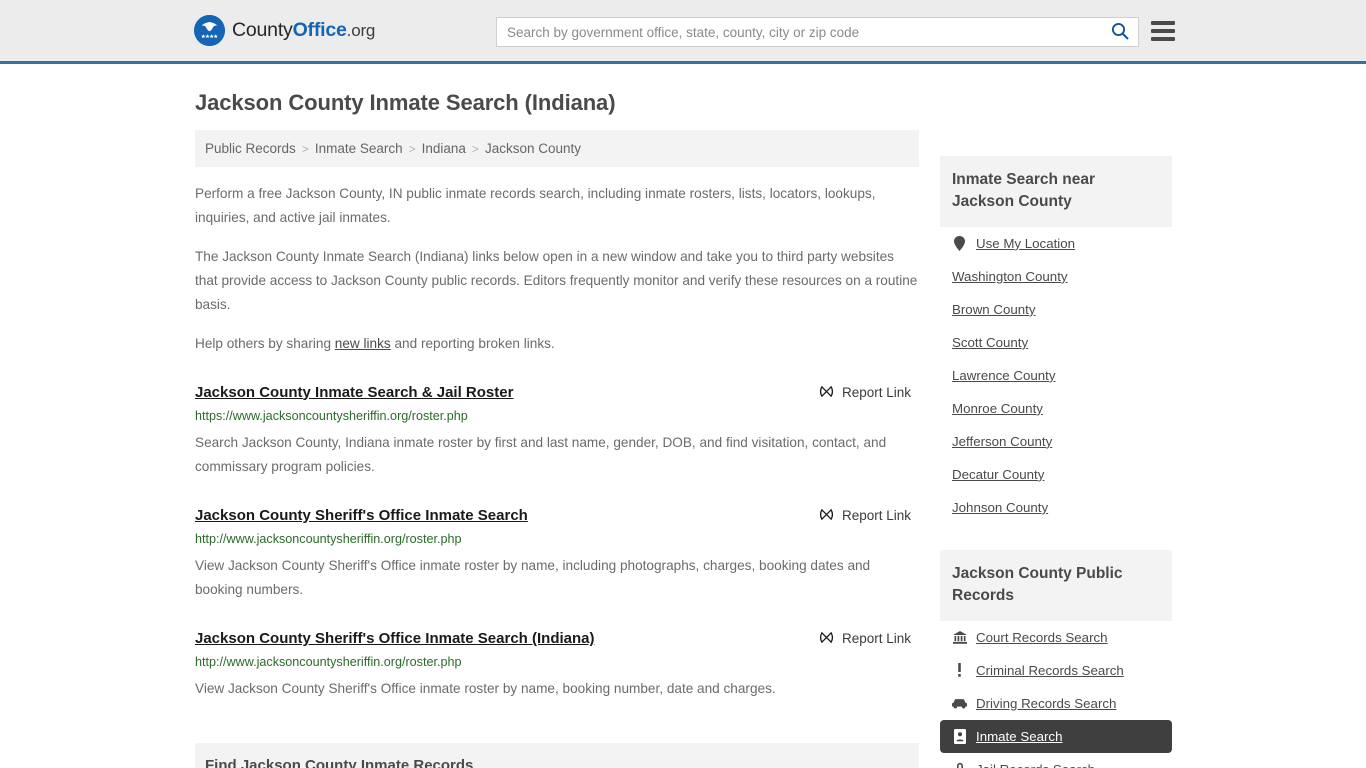 Image resolution: width=1366 pixels, height=768 pixels. Describe the element at coordinates (319, 30) in the screenshot. I see `logo-office: Office` at that location.